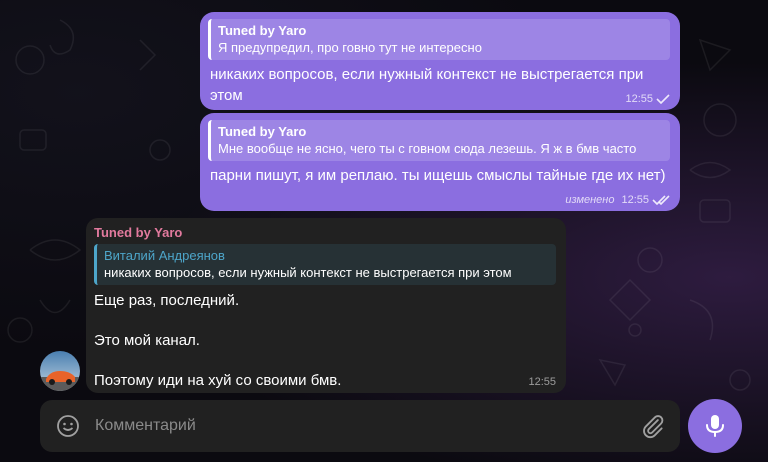 This screenshot has height=462, width=768. I want to click on attach-icon, so click(653, 426).